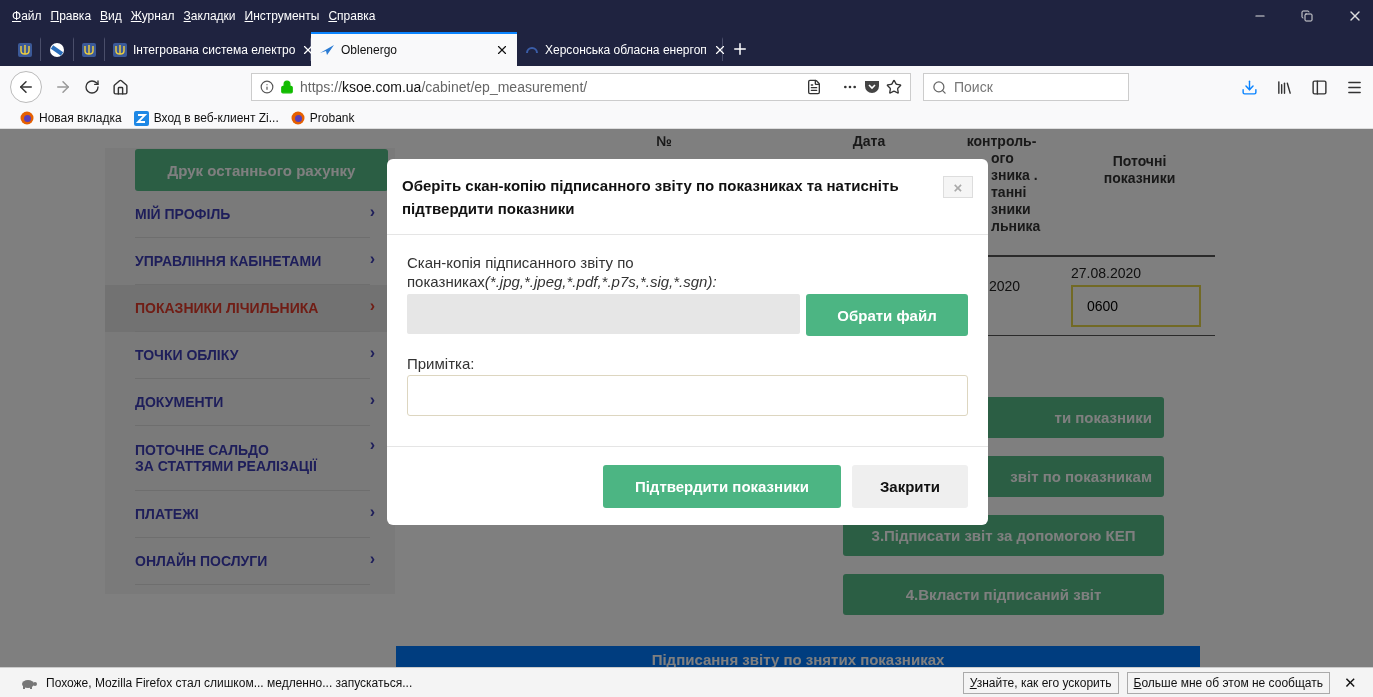 The width and height of the screenshot is (1373, 697). Describe the element at coordinates (740, 49) in the screenshot. I see `new-tab-icon` at that location.